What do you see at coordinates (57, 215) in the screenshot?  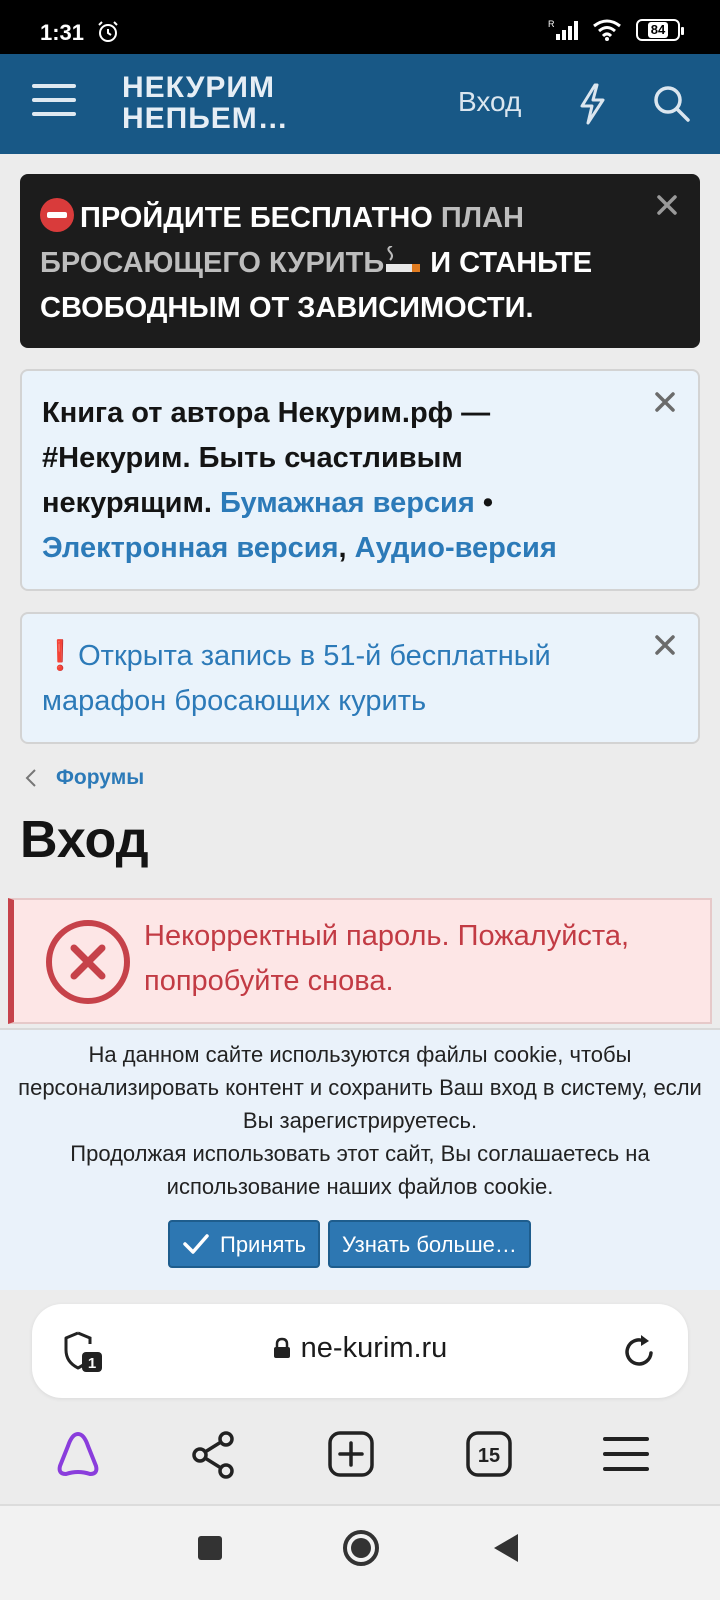 I see `no-entry-icon` at bounding box center [57, 215].